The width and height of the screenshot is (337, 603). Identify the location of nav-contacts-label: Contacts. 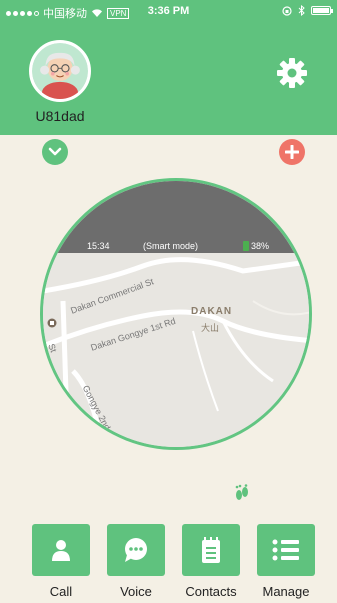
(211, 591).